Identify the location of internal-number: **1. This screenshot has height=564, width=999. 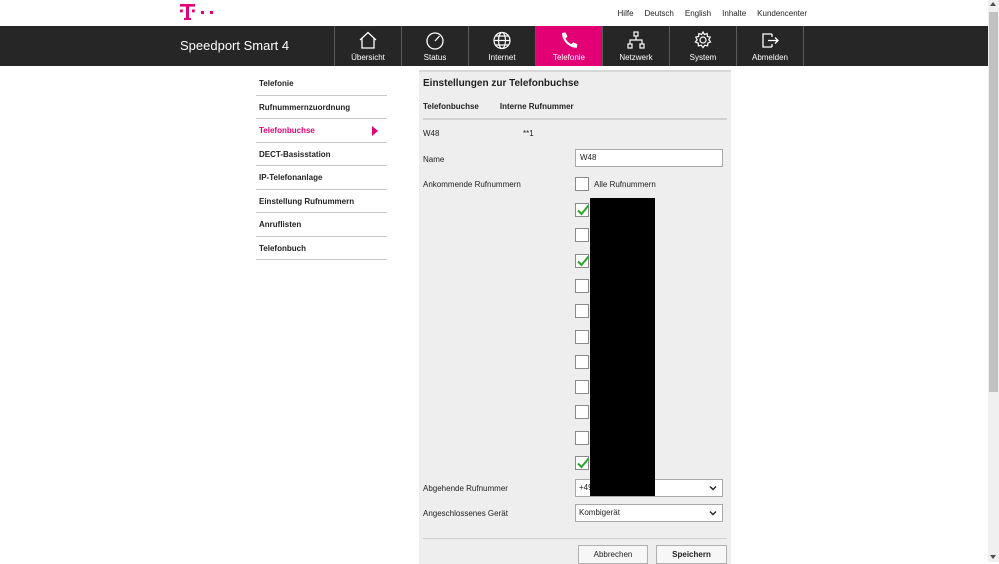
(528, 133).